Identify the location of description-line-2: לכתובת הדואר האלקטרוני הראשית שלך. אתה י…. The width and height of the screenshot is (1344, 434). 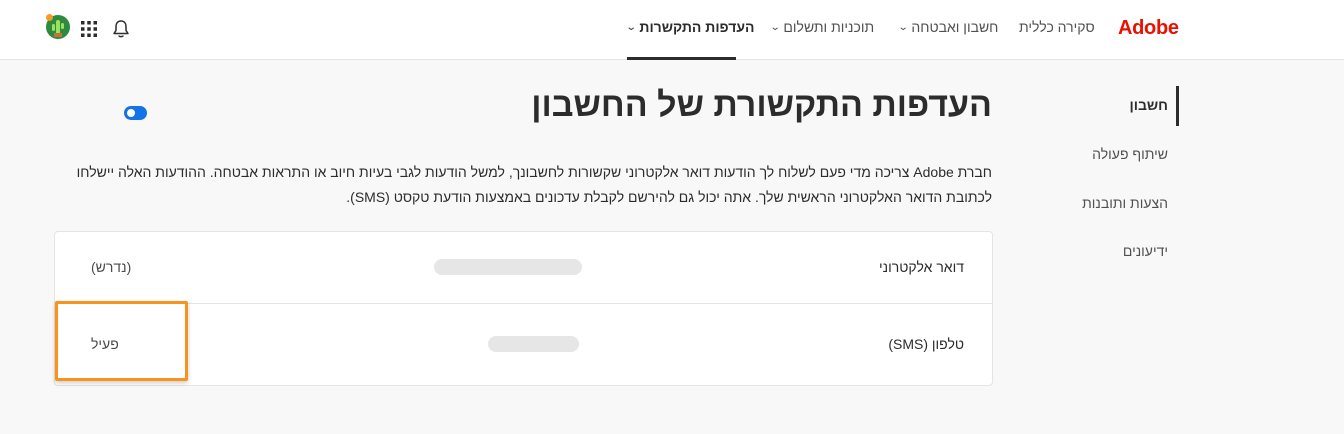
(669, 197).